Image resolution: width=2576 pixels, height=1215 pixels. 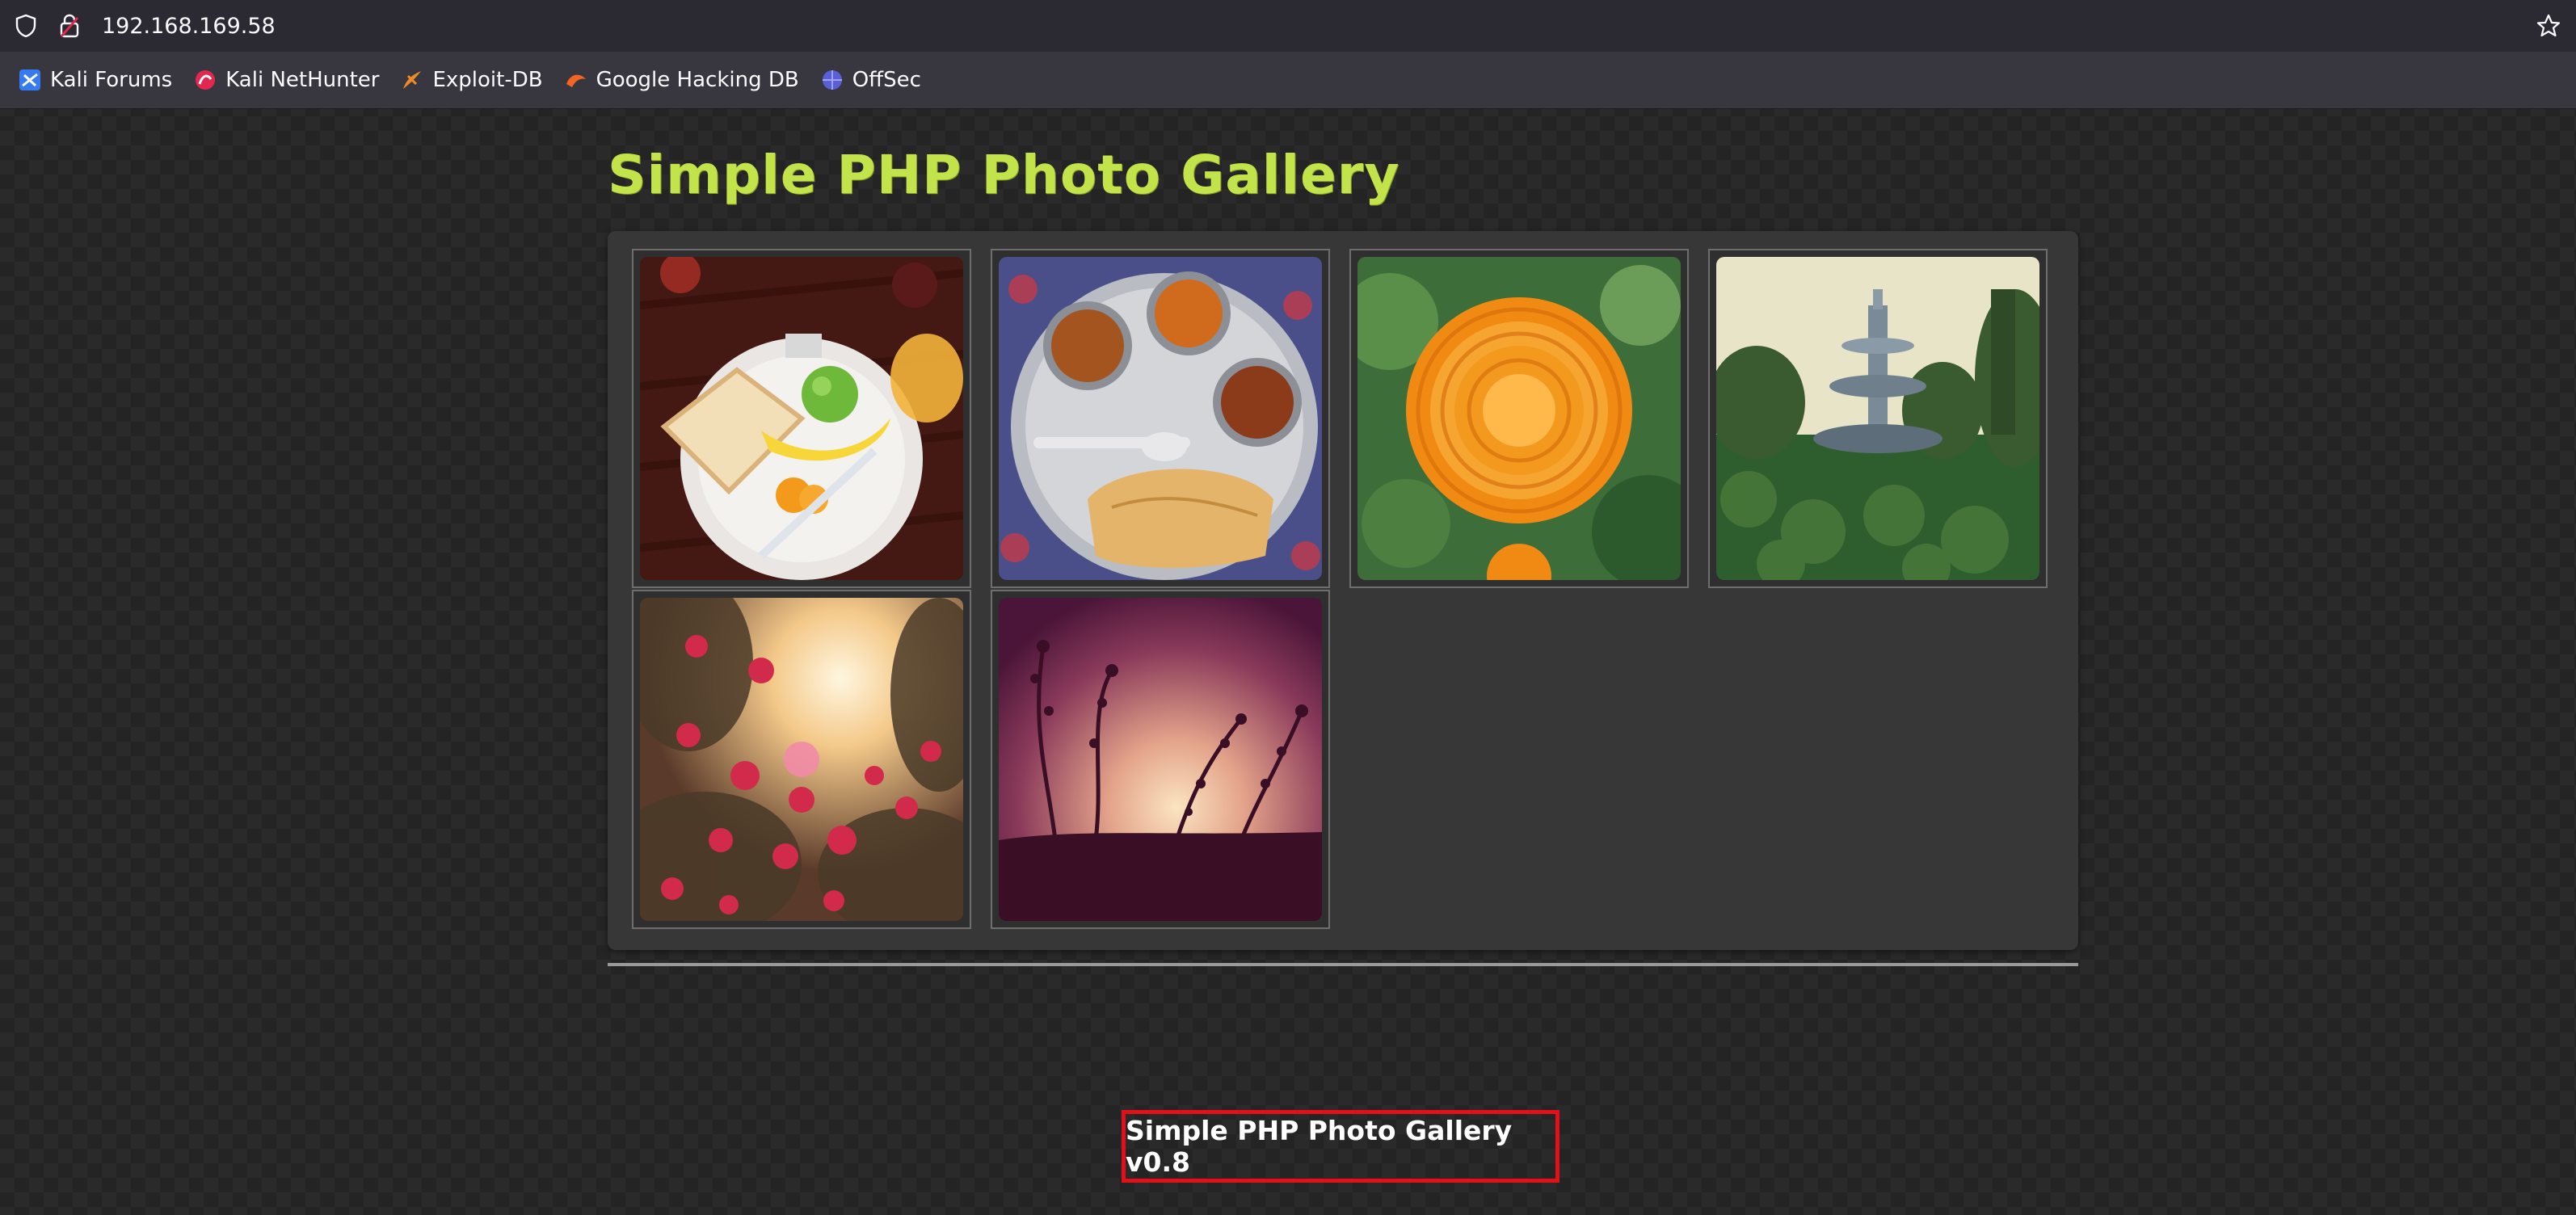 I want to click on bookmark-label: Google Hacking DB, so click(x=697, y=80).